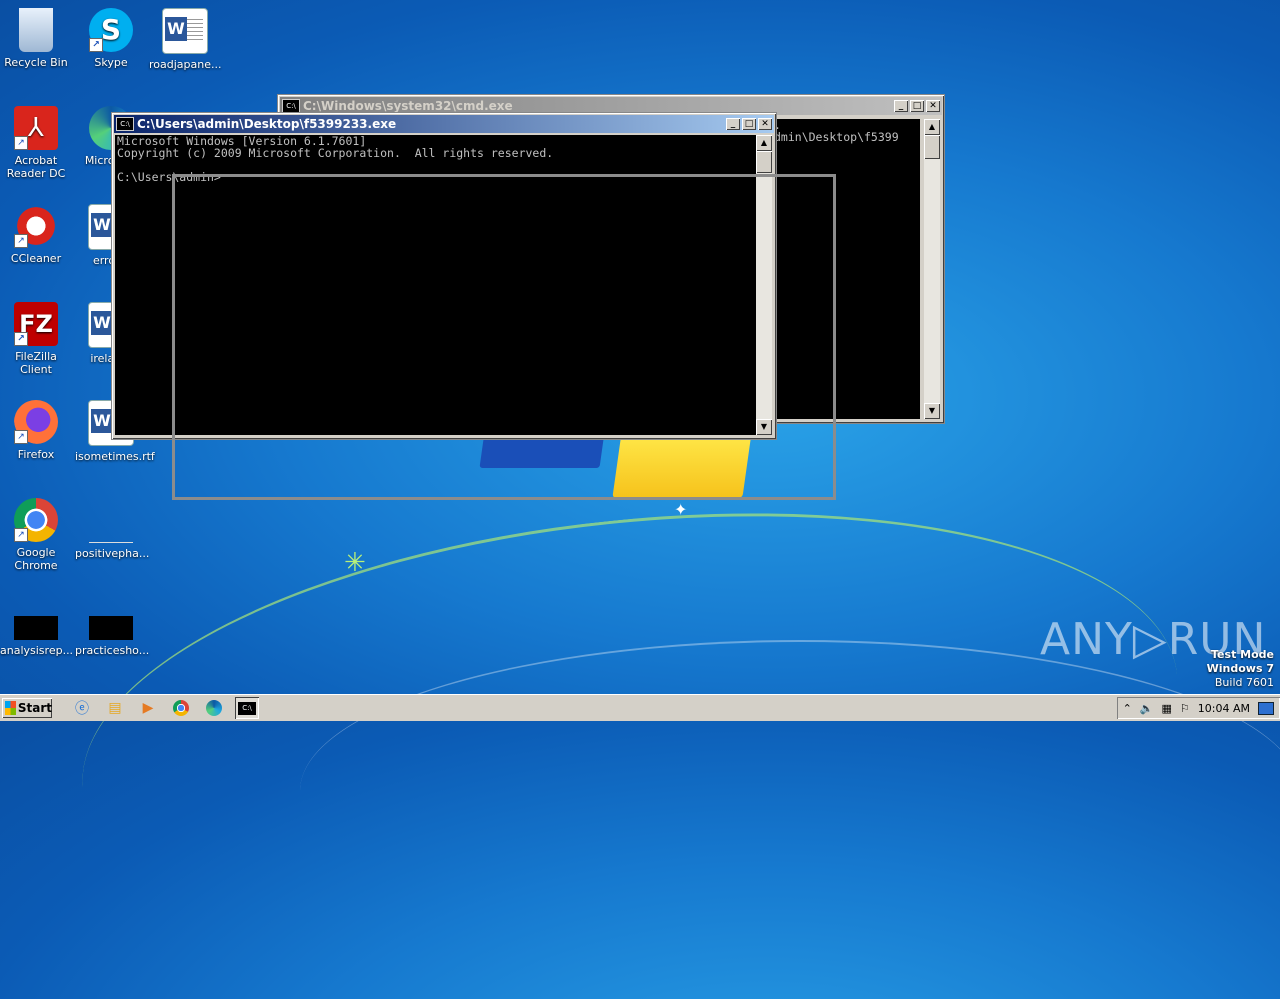  I want to click on desktop-icon-recycle-bin: Recycle Bin, so click(36, 38).